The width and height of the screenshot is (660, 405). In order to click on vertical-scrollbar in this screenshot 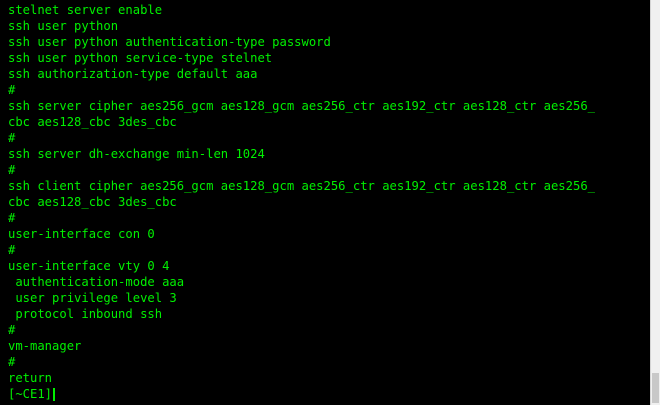, I will do `click(655, 202)`.